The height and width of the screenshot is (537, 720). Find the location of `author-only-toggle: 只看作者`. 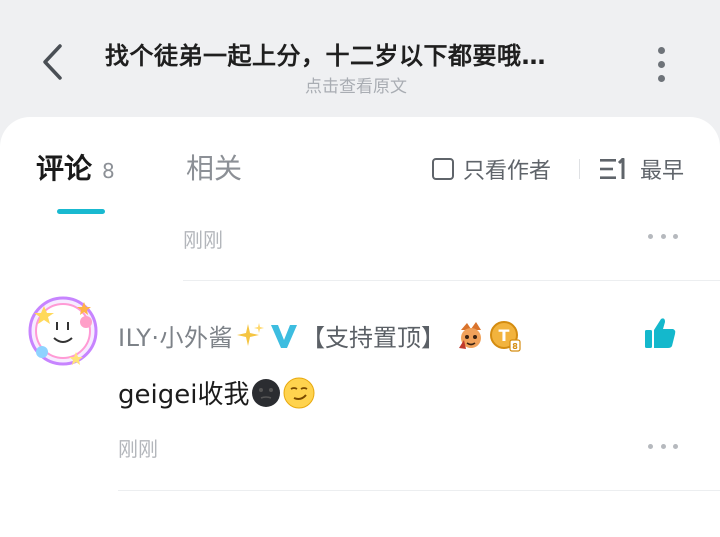

author-only-toggle: 只看作者 is located at coordinates (491, 169).